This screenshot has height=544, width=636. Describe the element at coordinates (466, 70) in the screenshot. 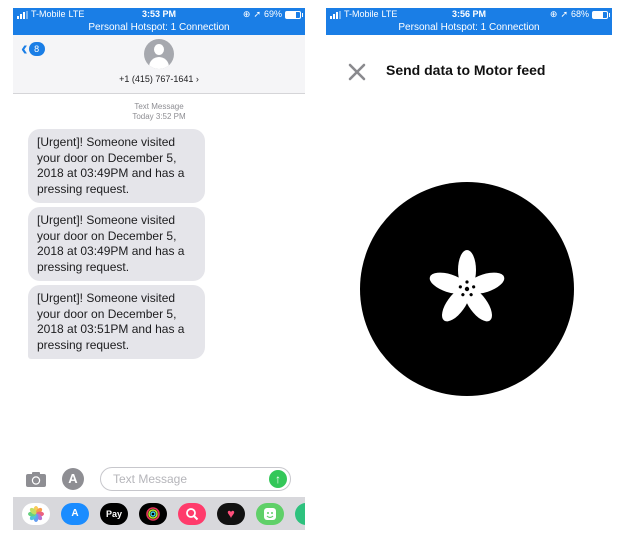

I see `page-title: Send data to Motor feed` at that location.